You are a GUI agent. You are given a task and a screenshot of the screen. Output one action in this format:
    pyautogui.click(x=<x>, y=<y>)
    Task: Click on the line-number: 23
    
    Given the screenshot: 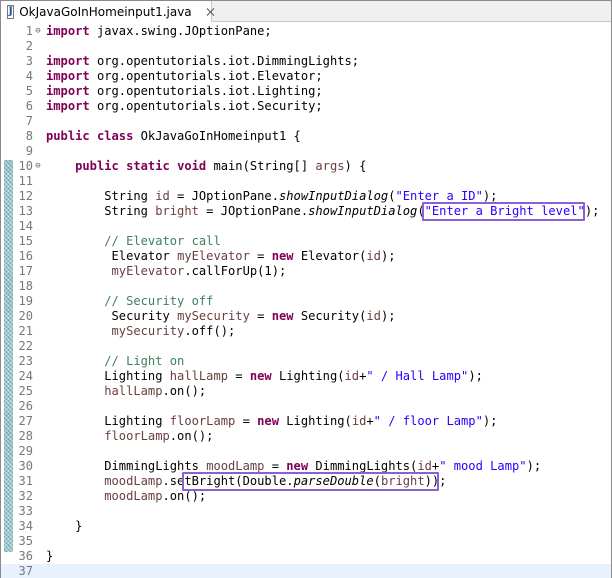 What is the action you would take?
    pyautogui.click(x=25, y=361)
    